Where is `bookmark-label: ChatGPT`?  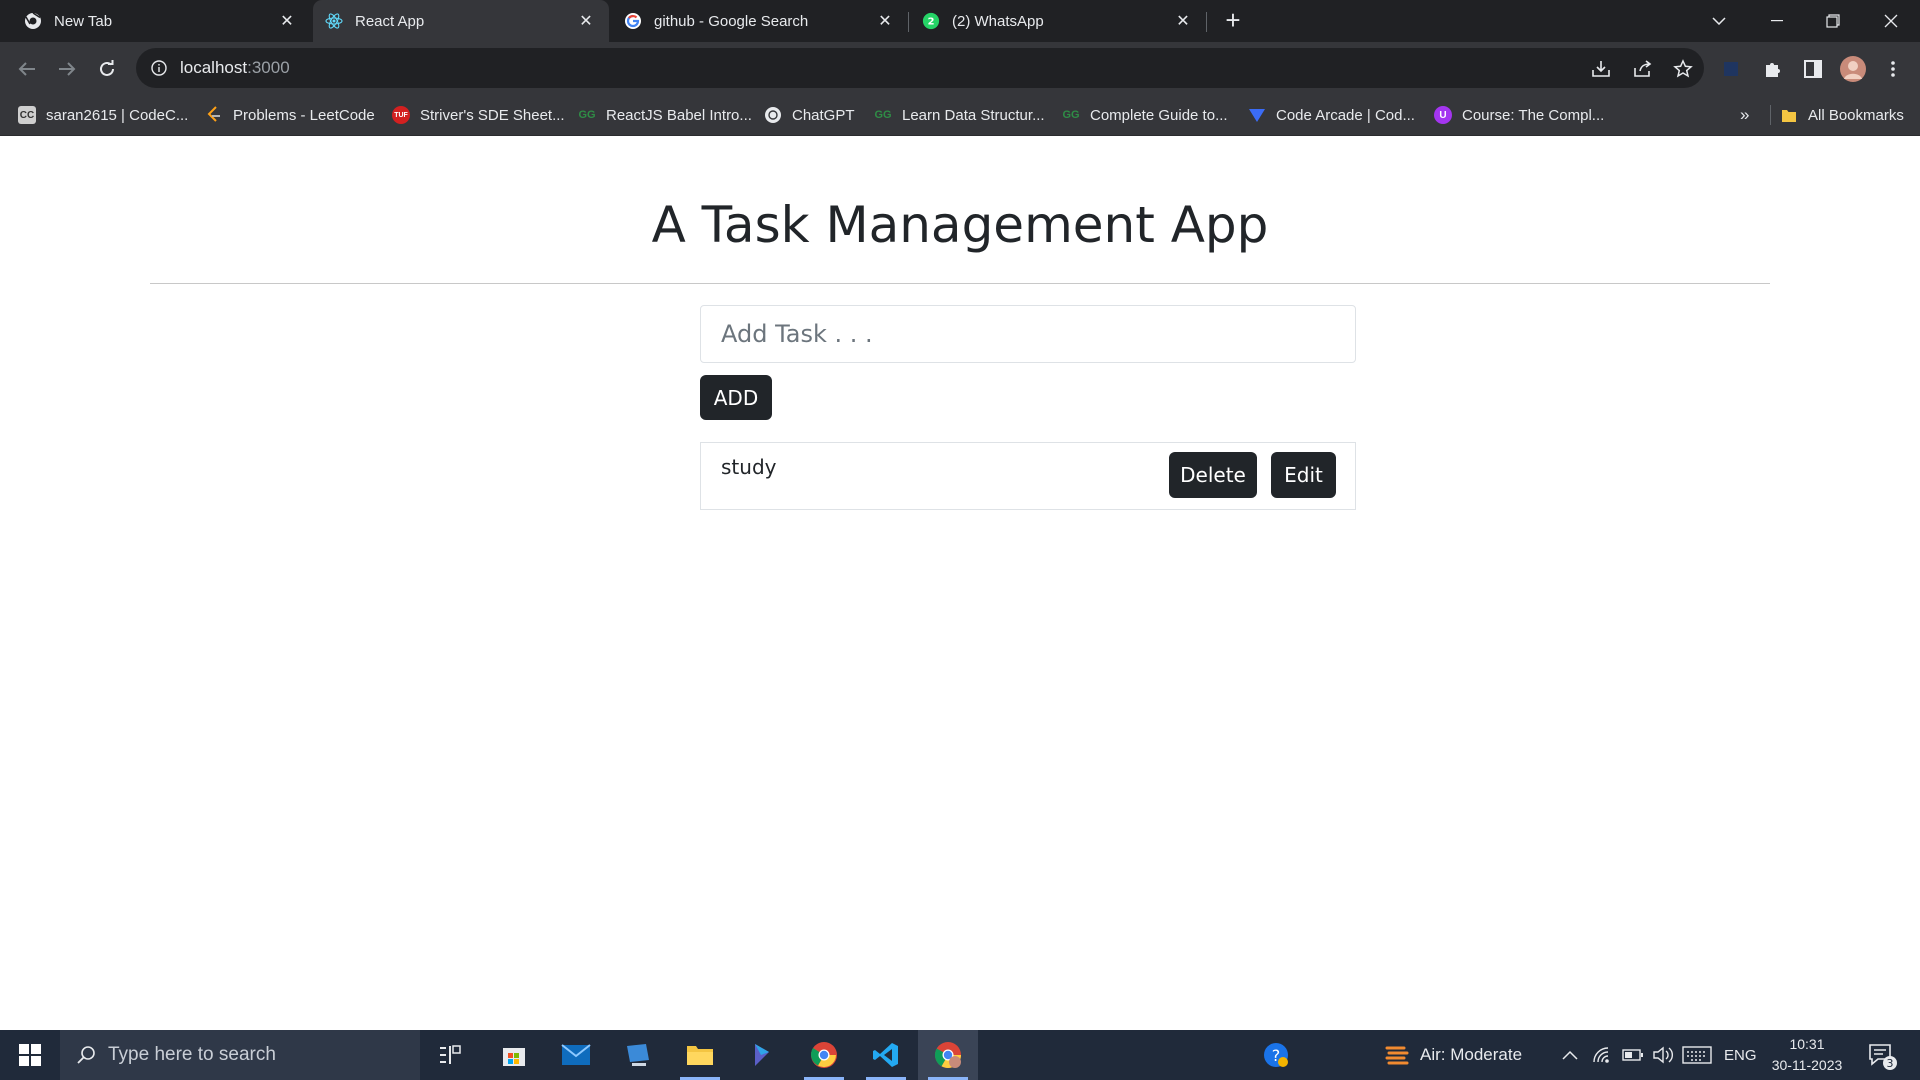
bookmark-label: ChatGPT is located at coordinates (823, 115).